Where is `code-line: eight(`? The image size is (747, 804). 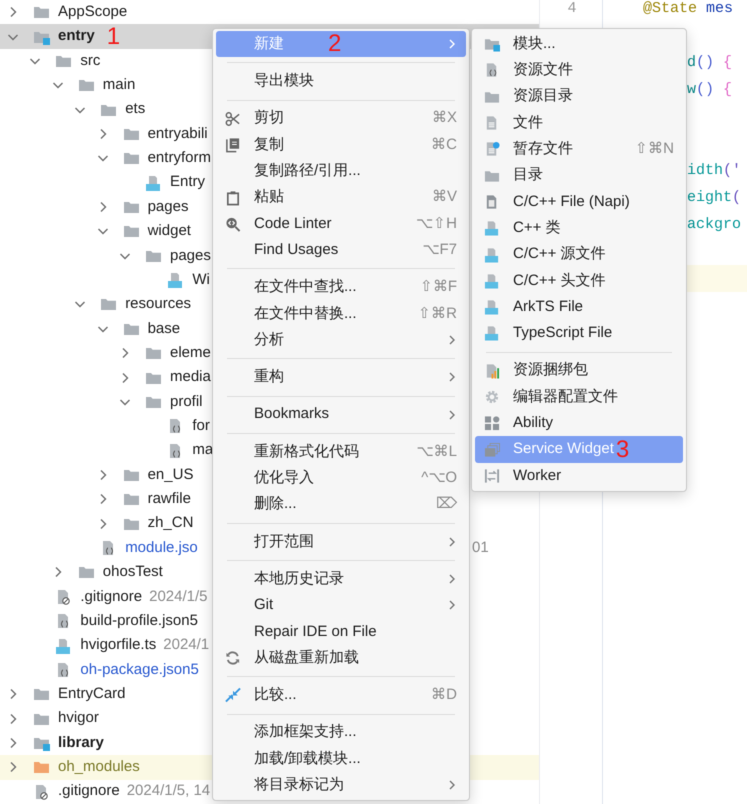
code-line: eight( is located at coordinates (714, 197).